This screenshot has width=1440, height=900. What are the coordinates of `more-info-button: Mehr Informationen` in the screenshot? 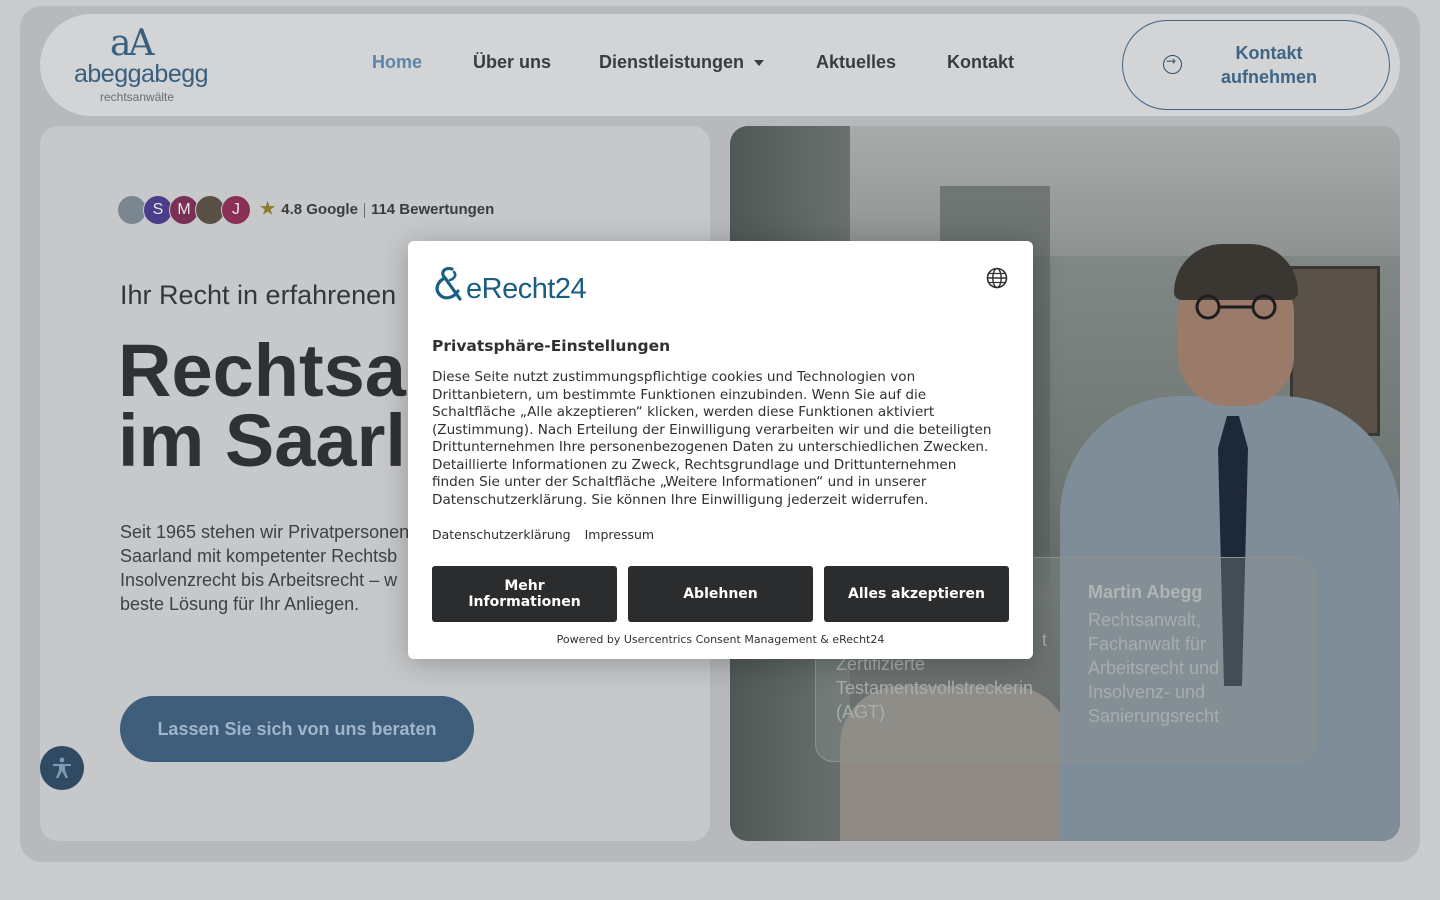 It's located at (524, 594).